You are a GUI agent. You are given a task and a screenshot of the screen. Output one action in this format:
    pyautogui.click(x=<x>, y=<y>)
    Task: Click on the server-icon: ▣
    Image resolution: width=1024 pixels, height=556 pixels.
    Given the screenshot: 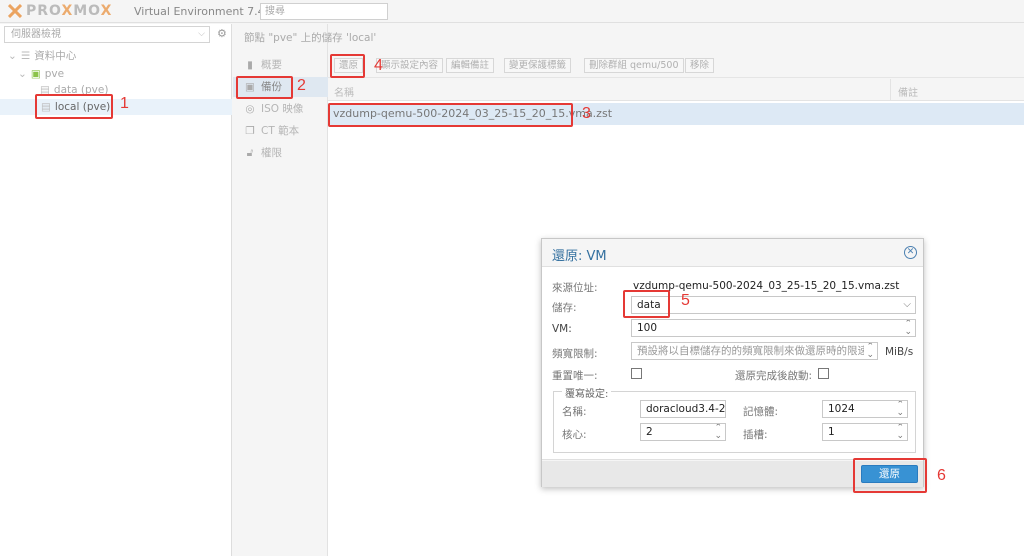 What is the action you would take?
    pyautogui.click(x=35, y=74)
    